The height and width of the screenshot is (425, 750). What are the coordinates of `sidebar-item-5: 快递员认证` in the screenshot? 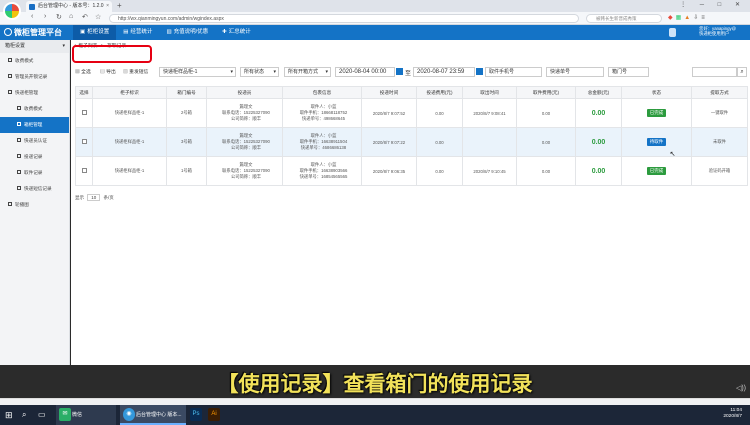 It's located at (34, 141).